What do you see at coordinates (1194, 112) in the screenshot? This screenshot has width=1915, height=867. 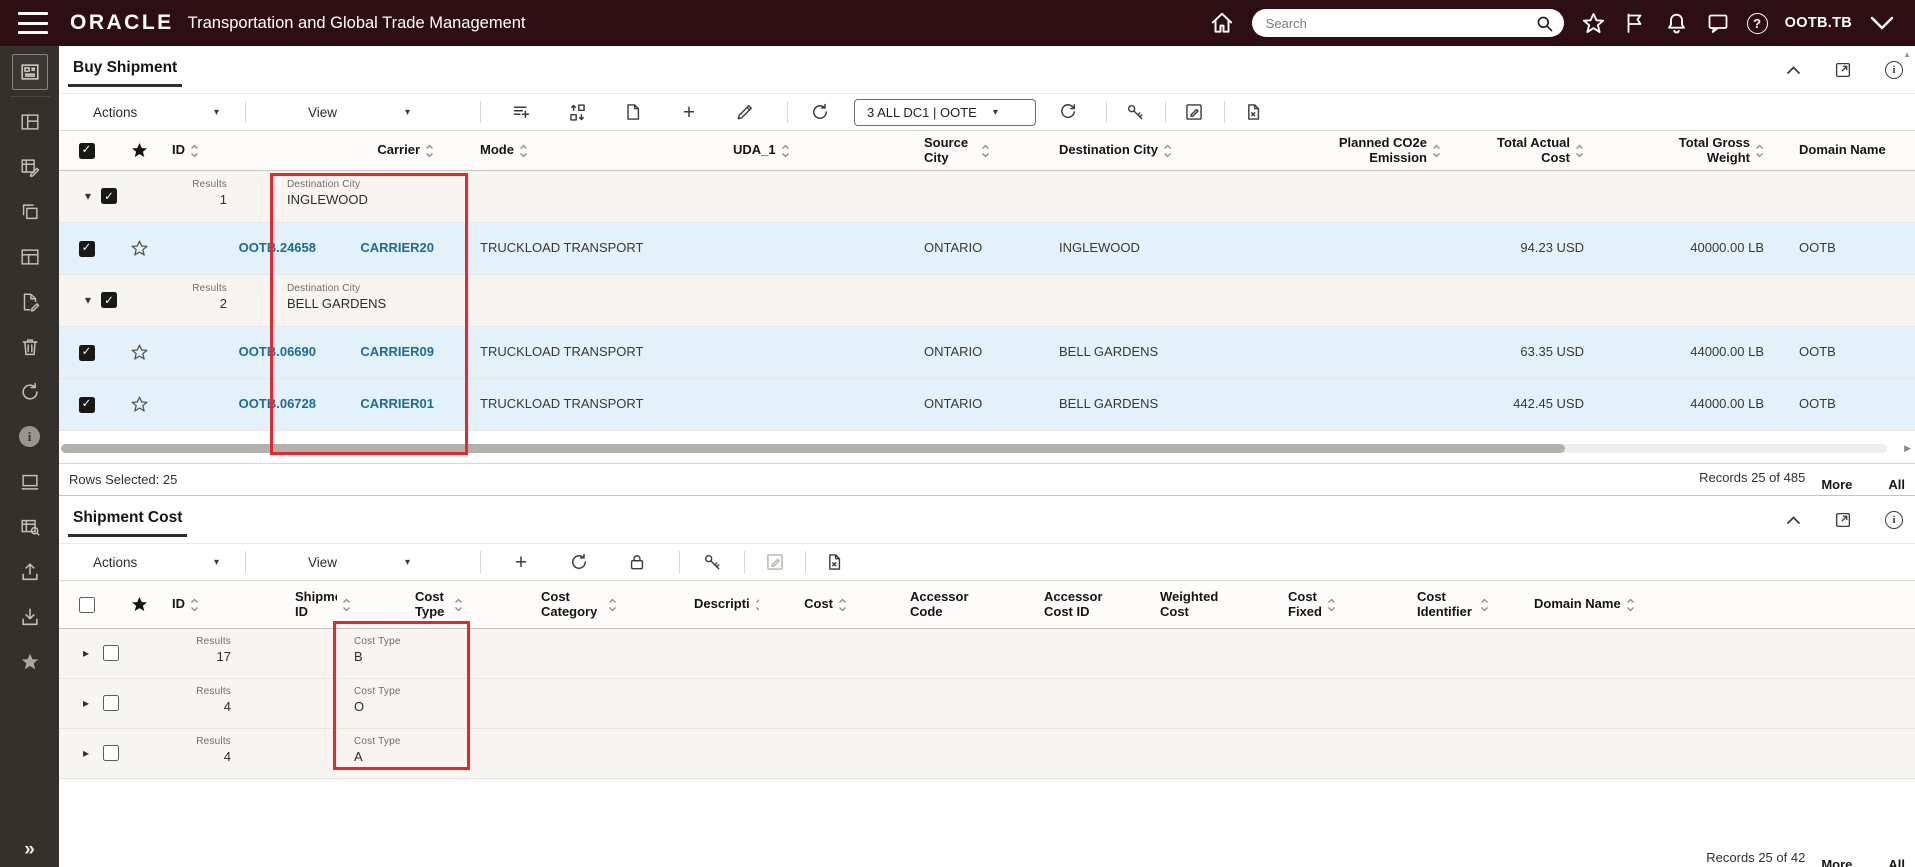 I see `edit-in-form-icon` at bounding box center [1194, 112].